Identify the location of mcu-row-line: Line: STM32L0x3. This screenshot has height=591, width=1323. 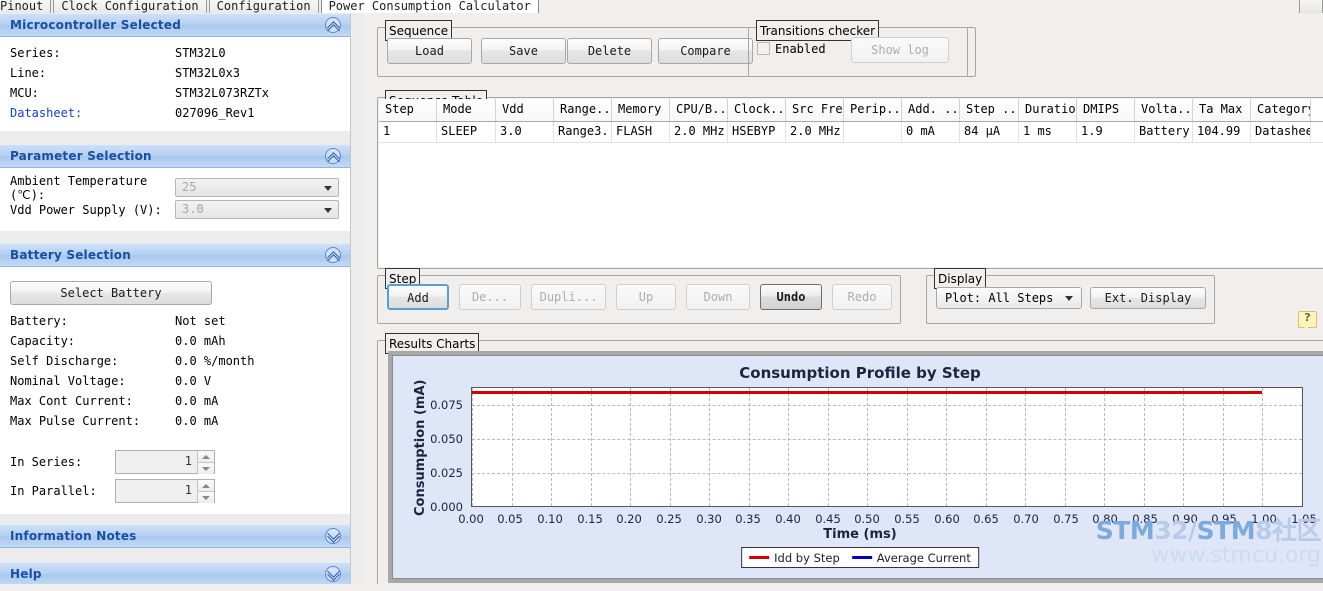
(175, 73).